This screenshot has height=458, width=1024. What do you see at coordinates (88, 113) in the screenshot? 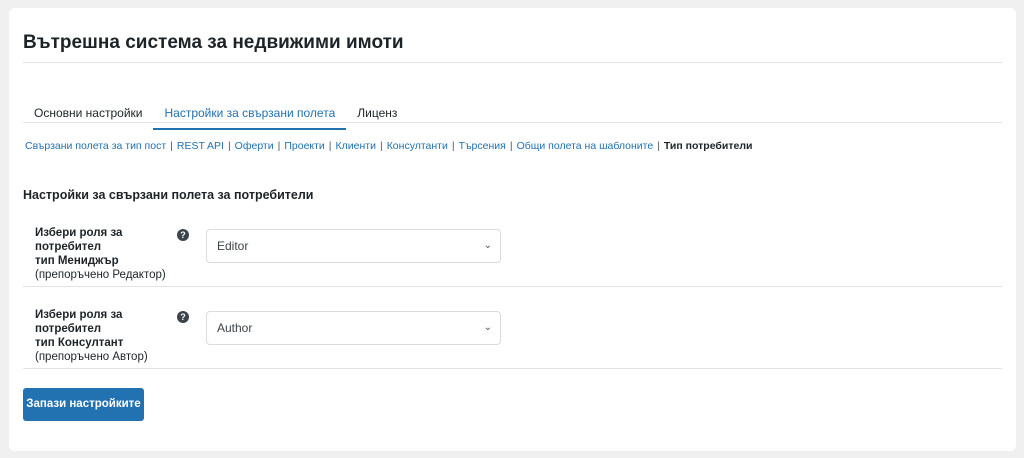
I see `tab-general: Основни настройки` at bounding box center [88, 113].